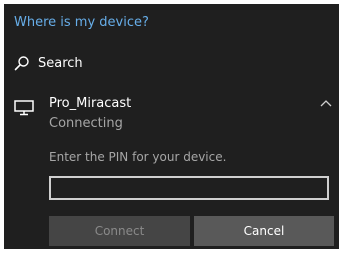  What do you see at coordinates (60, 63) in the screenshot?
I see `search-label: Search` at bounding box center [60, 63].